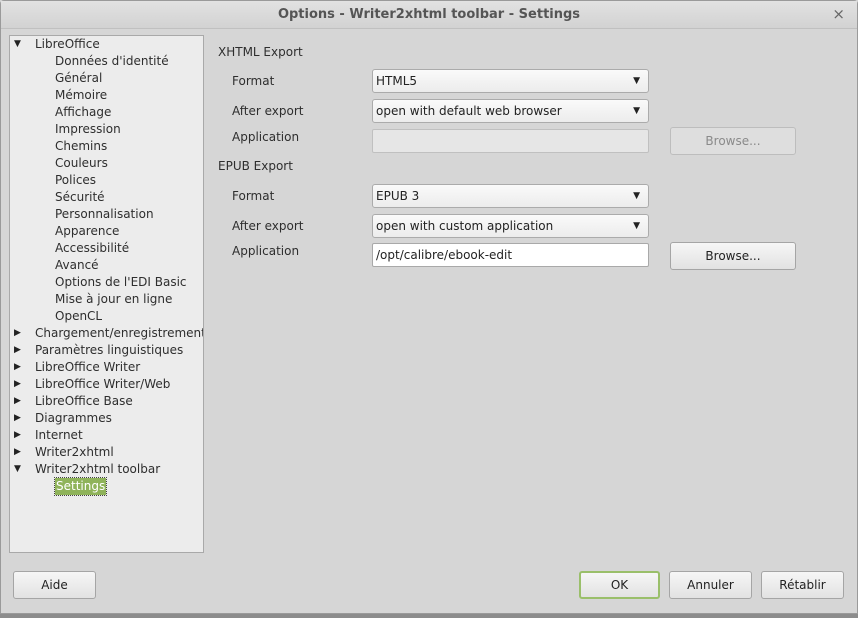 The height and width of the screenshot is (618, 858). What do you see at coordinates (79, 78) in the screenshot?
I see `tree-item-label: Général` at bounding box center [79, 78].